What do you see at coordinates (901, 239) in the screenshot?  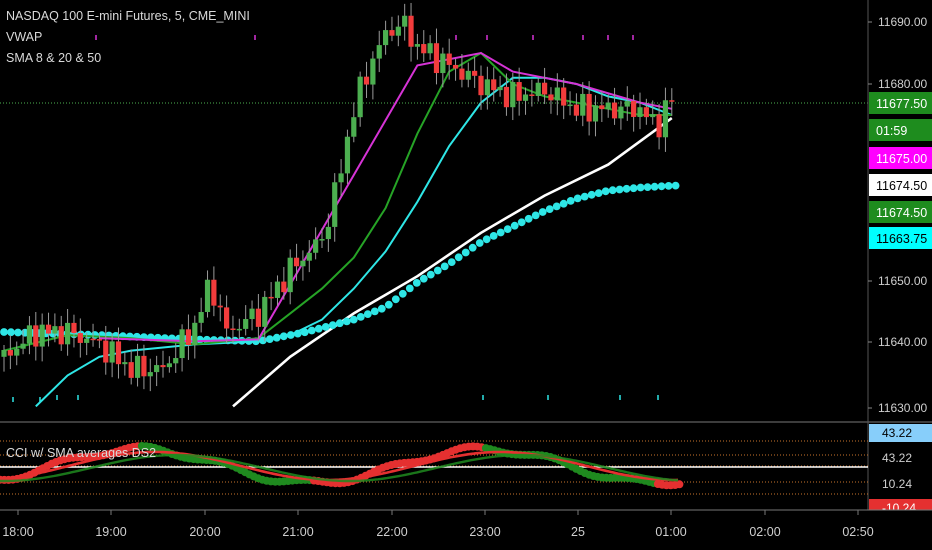 I see `price-tag-label: 11663.75` at bounding box center [901, 239].